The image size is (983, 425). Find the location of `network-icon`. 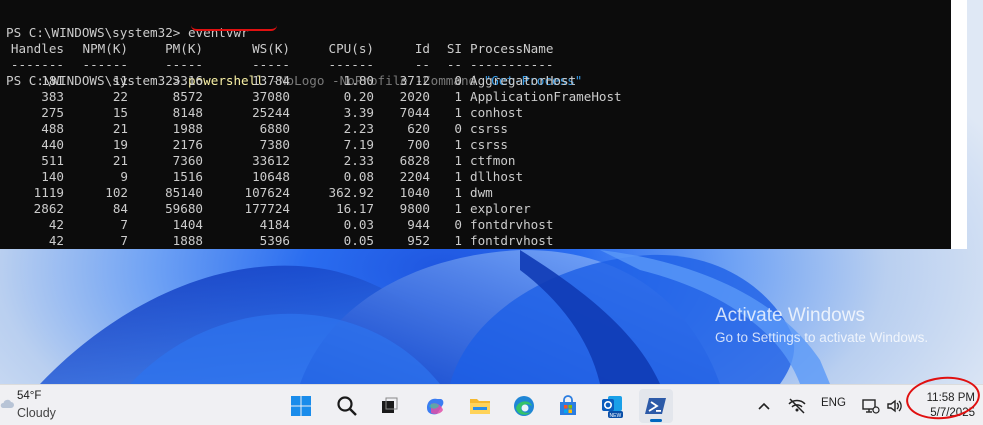

network-icon is located at coordinates (871, 406).